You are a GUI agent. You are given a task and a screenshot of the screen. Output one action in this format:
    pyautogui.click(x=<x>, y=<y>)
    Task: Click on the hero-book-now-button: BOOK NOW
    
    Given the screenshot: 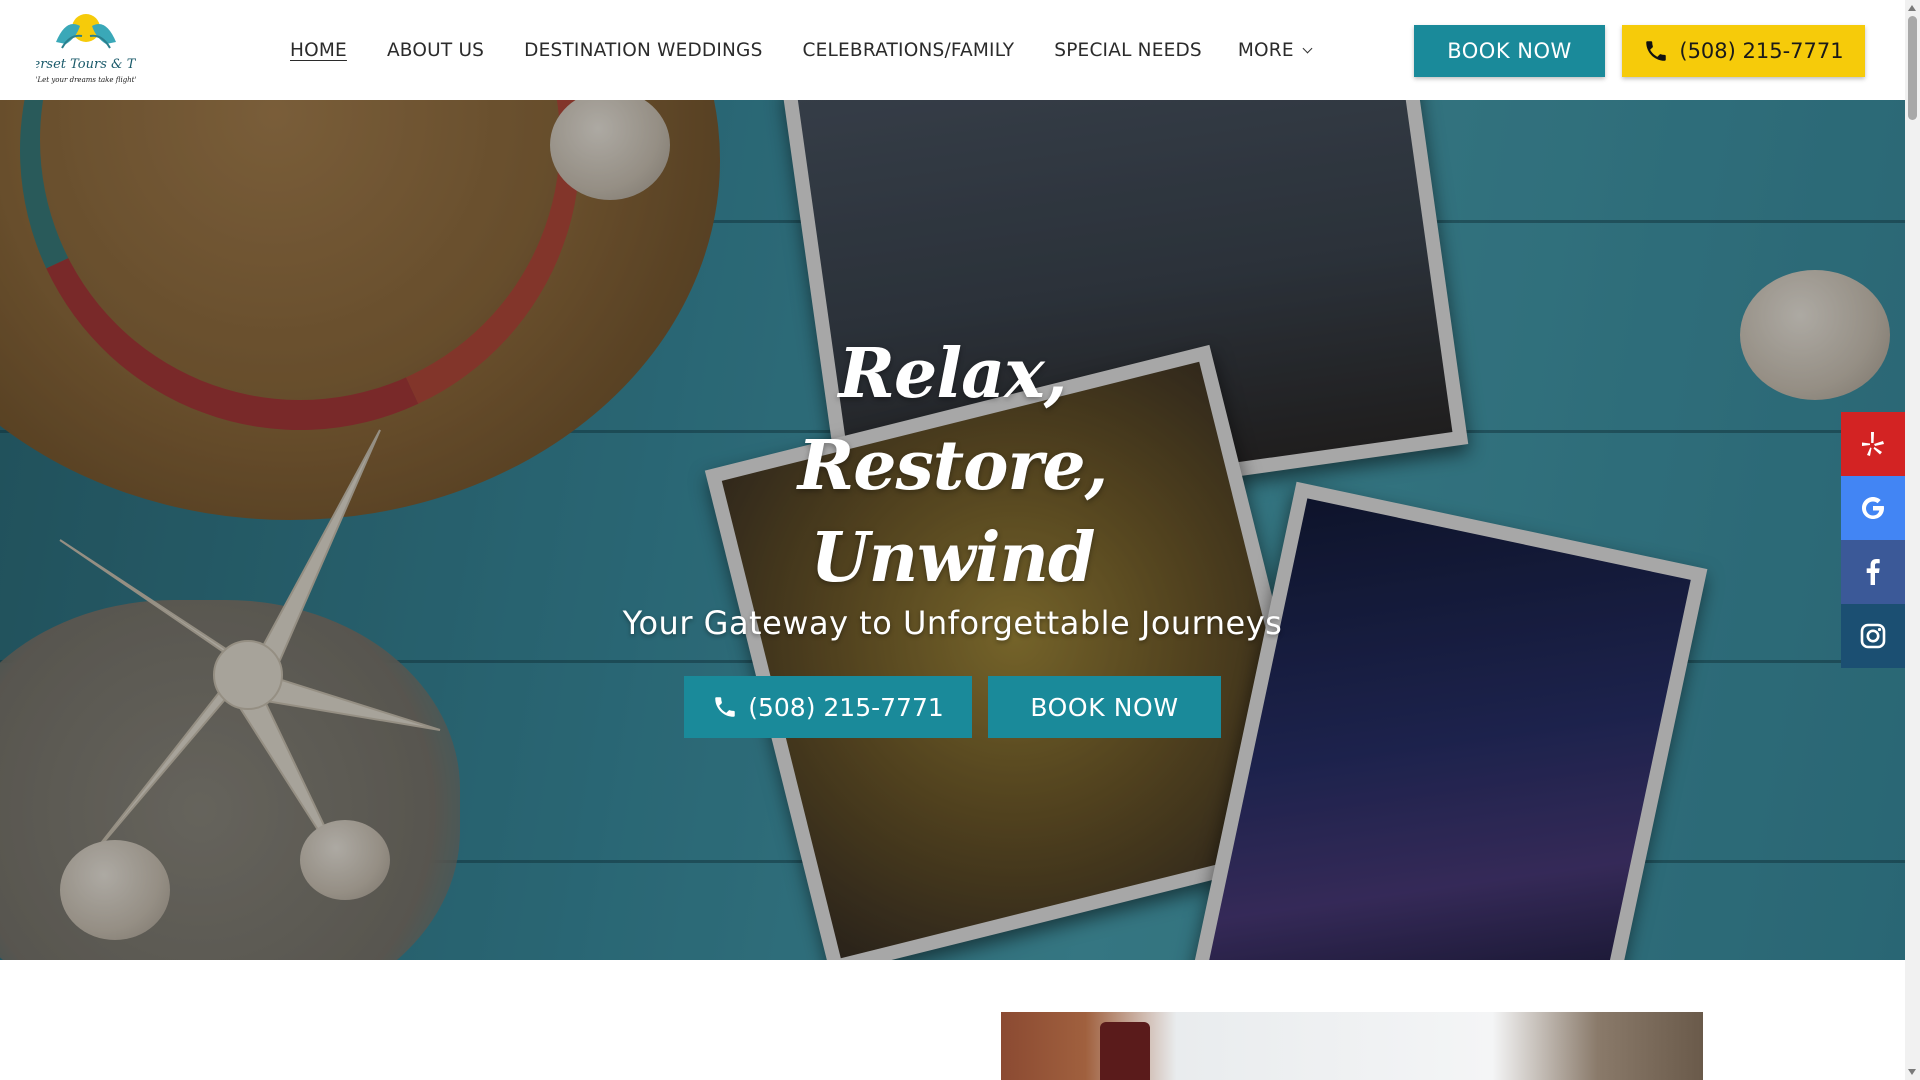 What is the action you would take?
    pyautogui.click(x=1104, y=707)
    